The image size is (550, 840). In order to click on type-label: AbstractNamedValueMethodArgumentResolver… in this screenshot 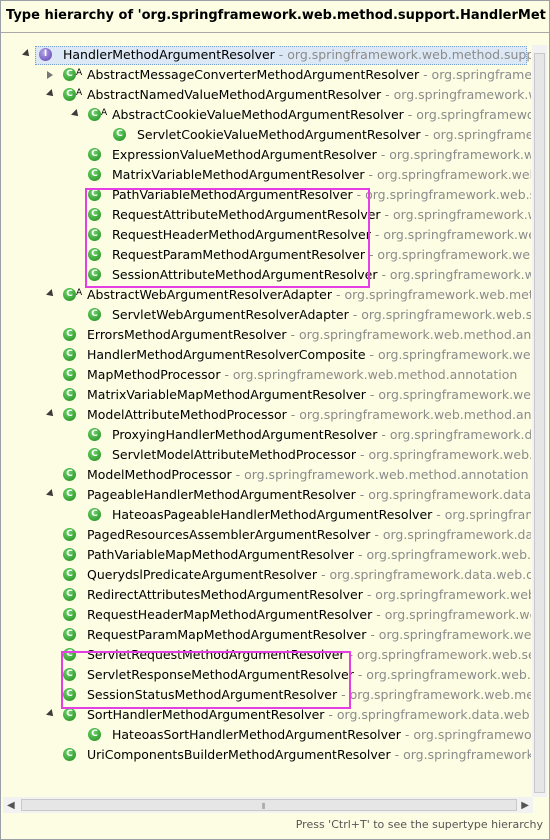, I will do `click(309, 95)`.